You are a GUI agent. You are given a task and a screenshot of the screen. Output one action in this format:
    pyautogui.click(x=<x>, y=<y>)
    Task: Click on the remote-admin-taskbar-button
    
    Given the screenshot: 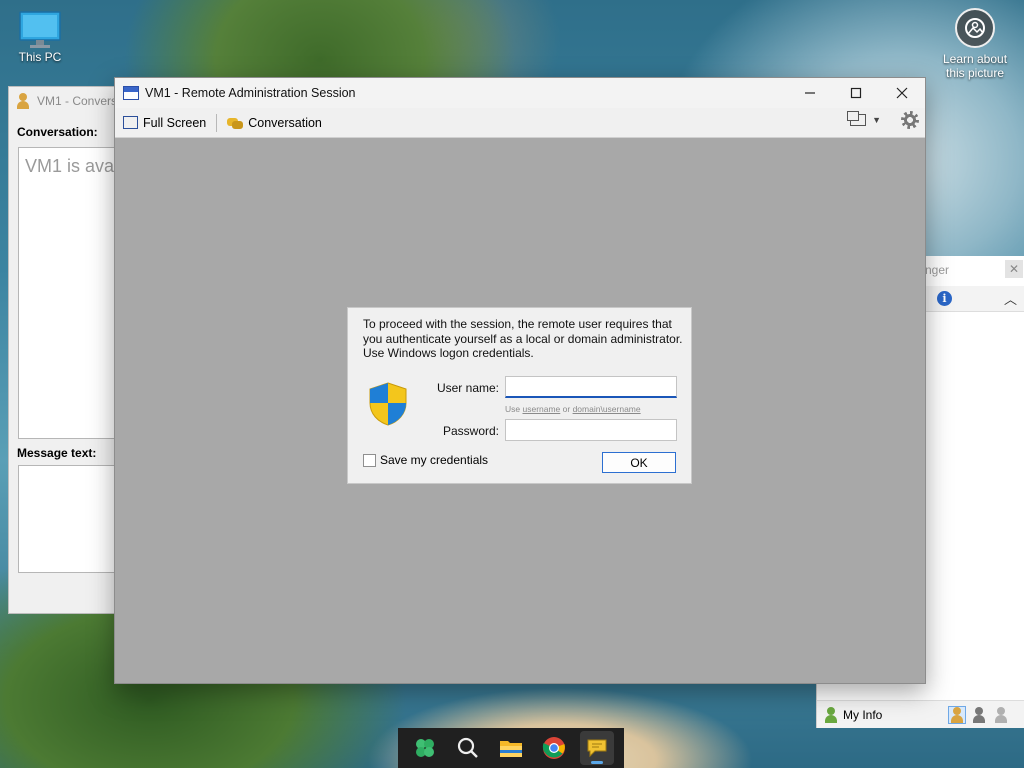 What is the action you would take?
    pyautogui.click(x=596, y=748)
    